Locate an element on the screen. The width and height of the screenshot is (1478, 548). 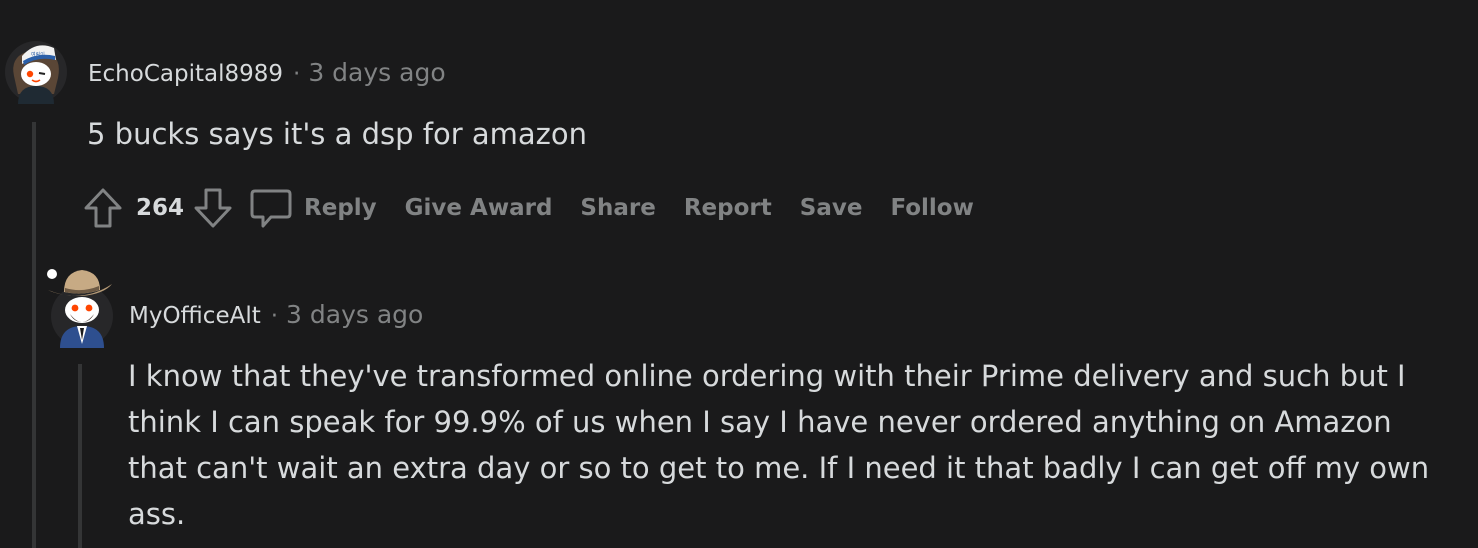
downvote-icon is located at coordinates (213, 208).